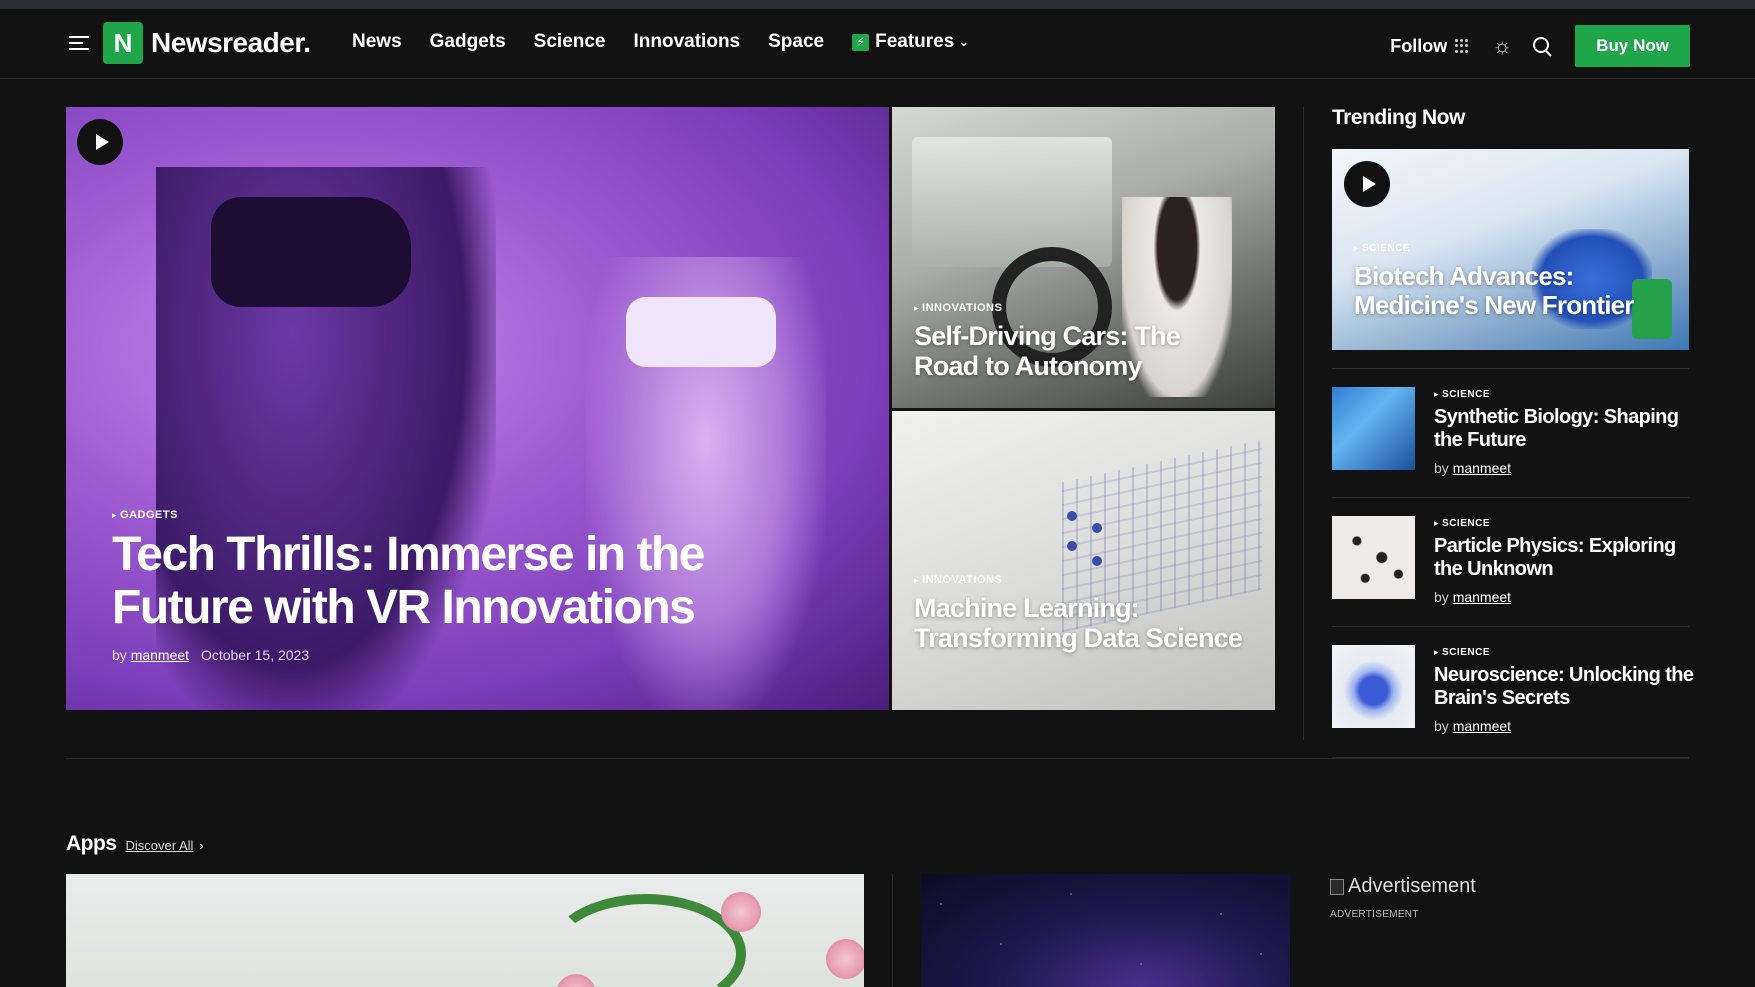  What do you see at coordinates (861, 42) in the screenshot?
I see `lightning-icon: ⚡` at bounding box center [861, 42].